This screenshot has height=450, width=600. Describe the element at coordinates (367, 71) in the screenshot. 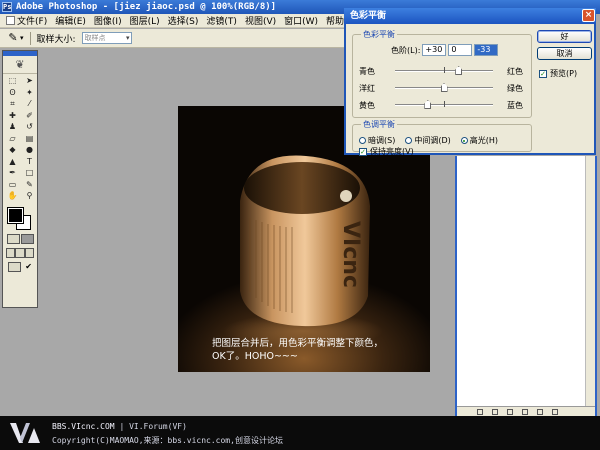

I see `slider-cyan-label: 青色` at that location.